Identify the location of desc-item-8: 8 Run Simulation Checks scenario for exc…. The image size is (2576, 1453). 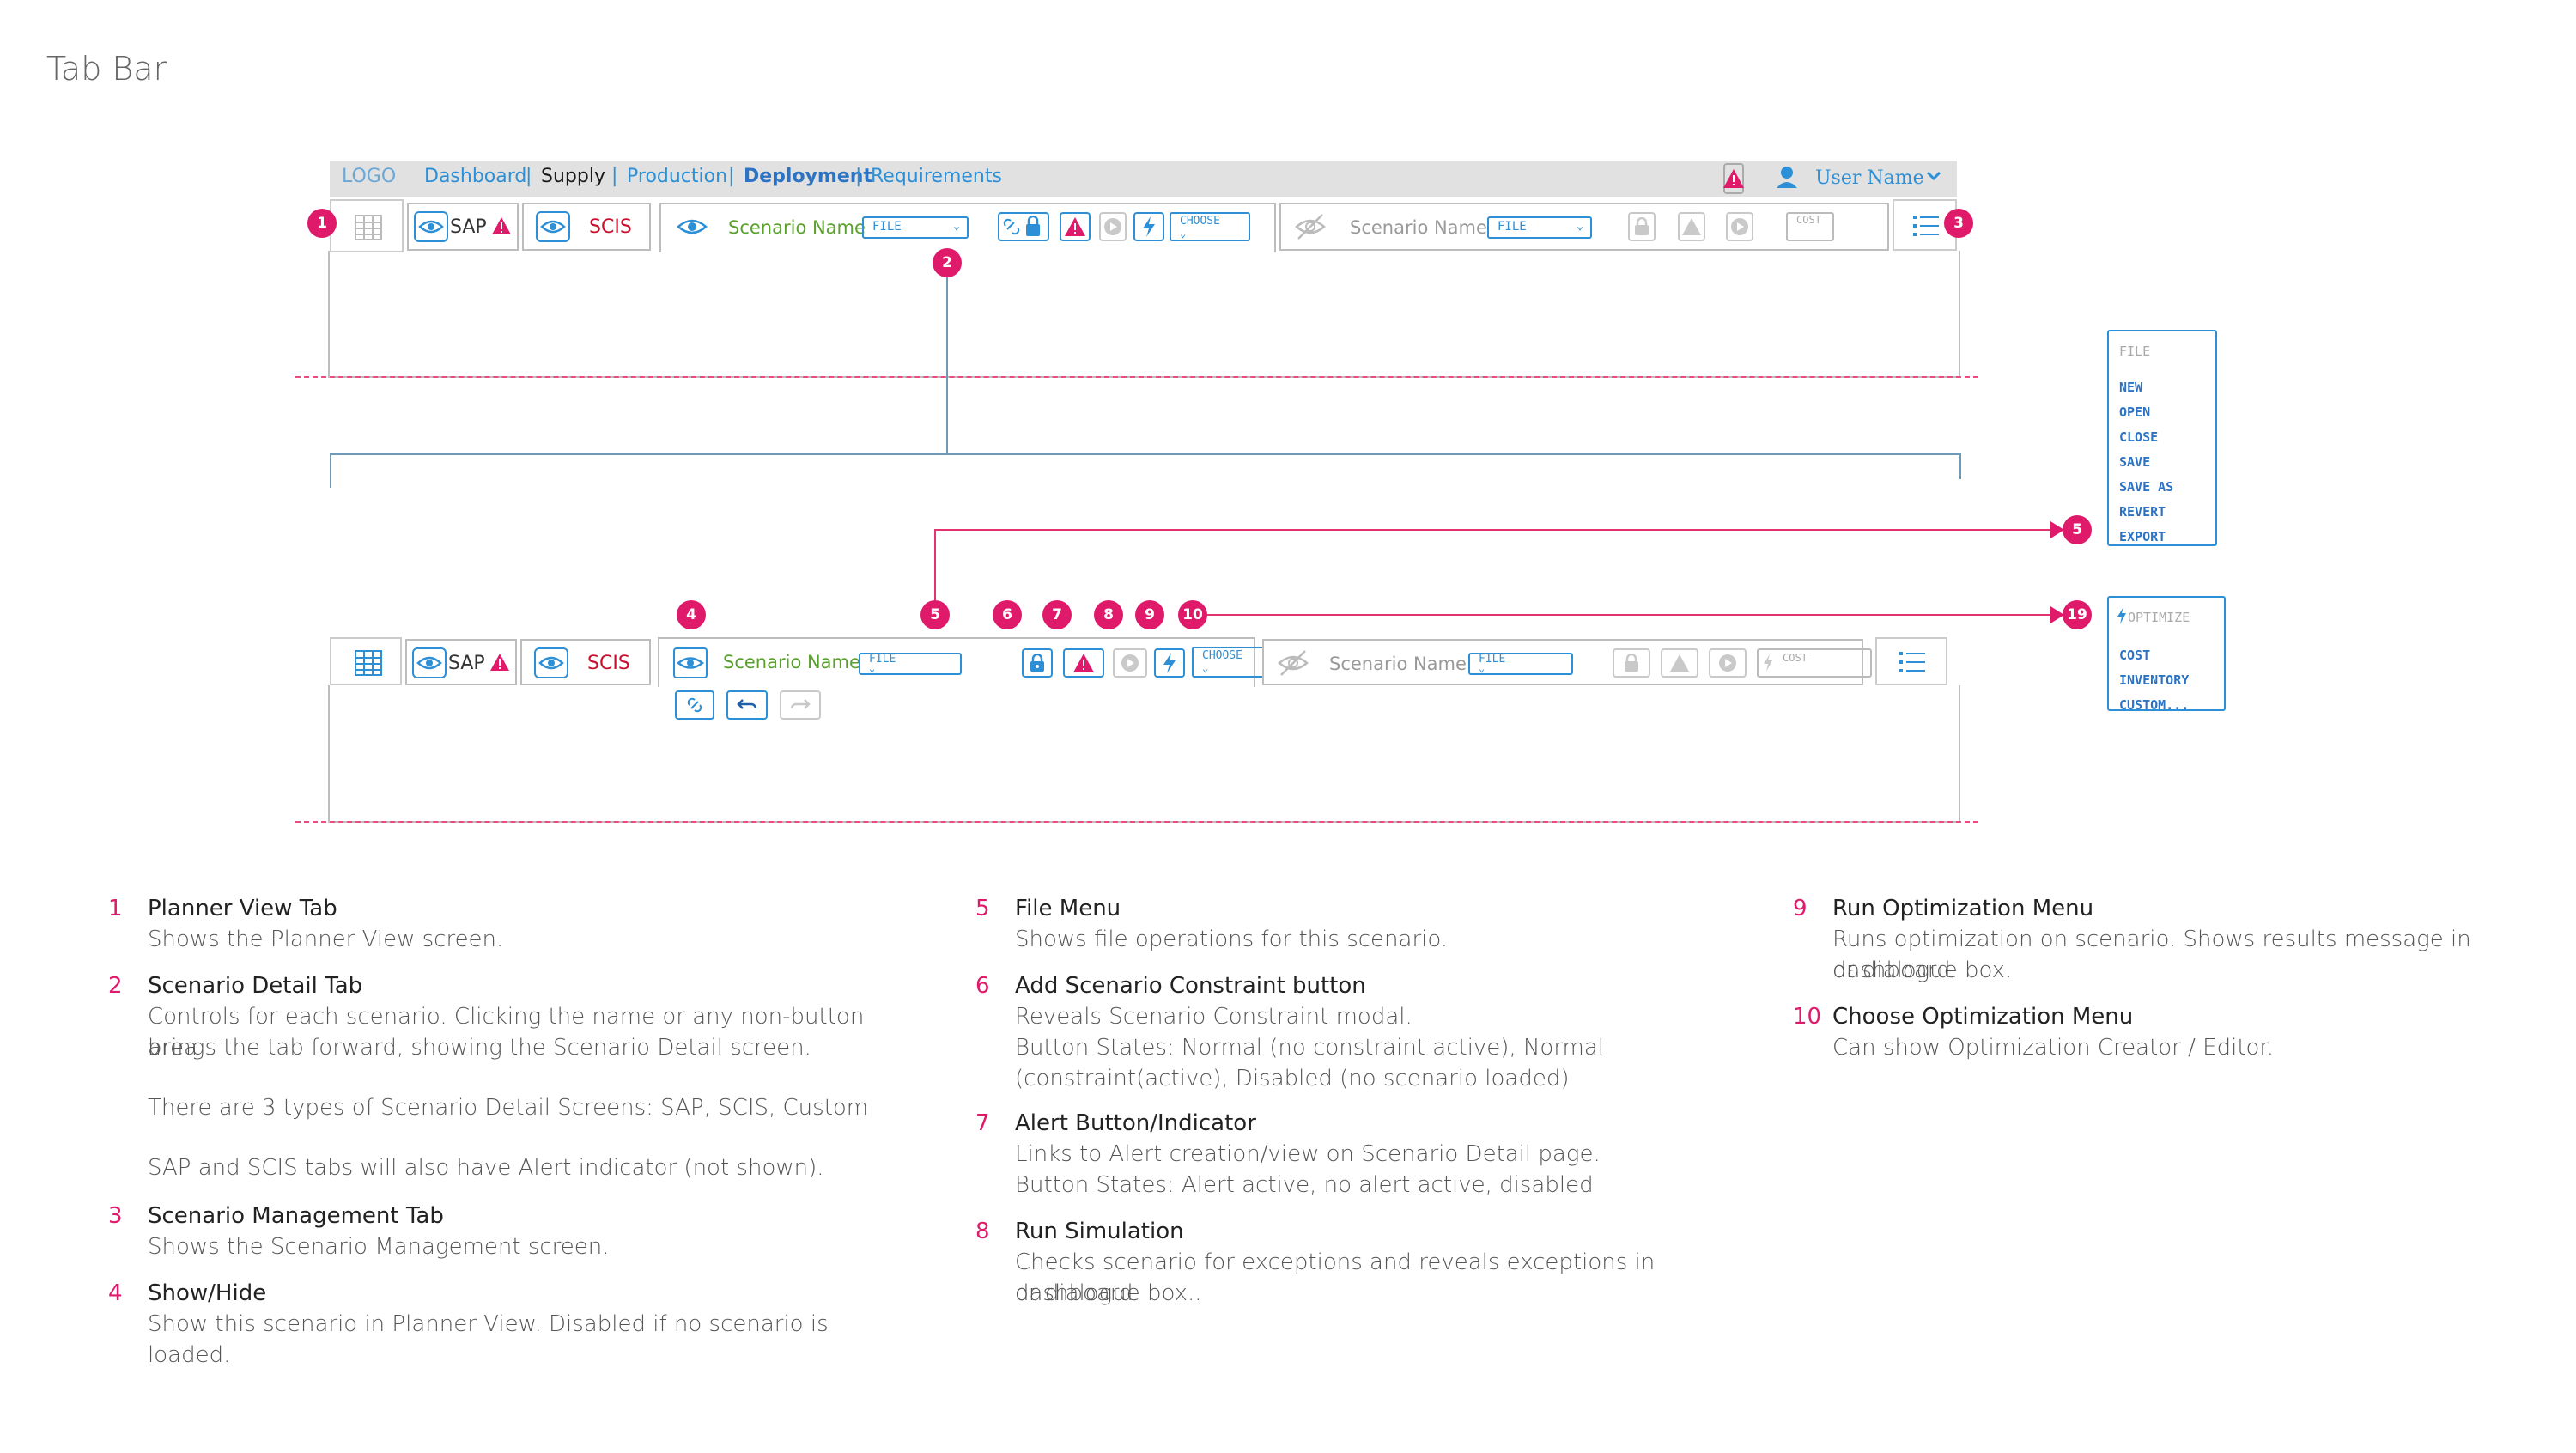
(1370, 1263).